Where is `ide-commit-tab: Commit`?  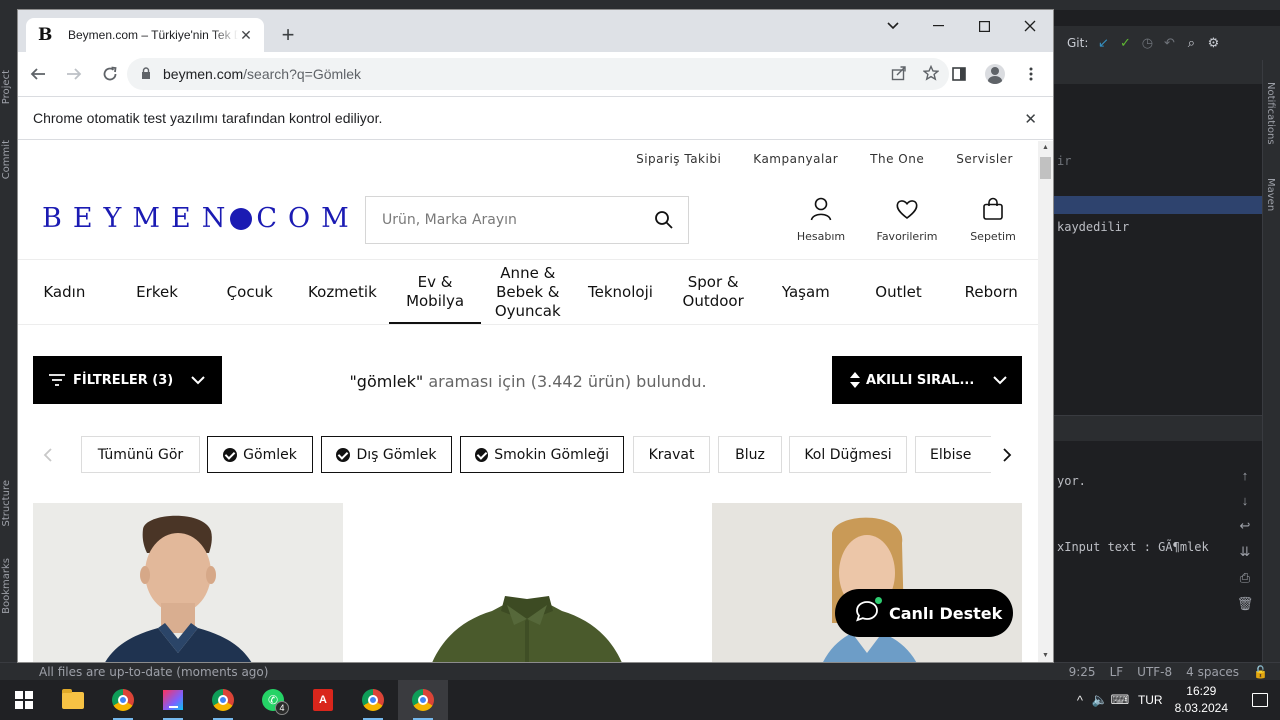
ide-commit-tab: Commit is located at coordinates (6, 159).